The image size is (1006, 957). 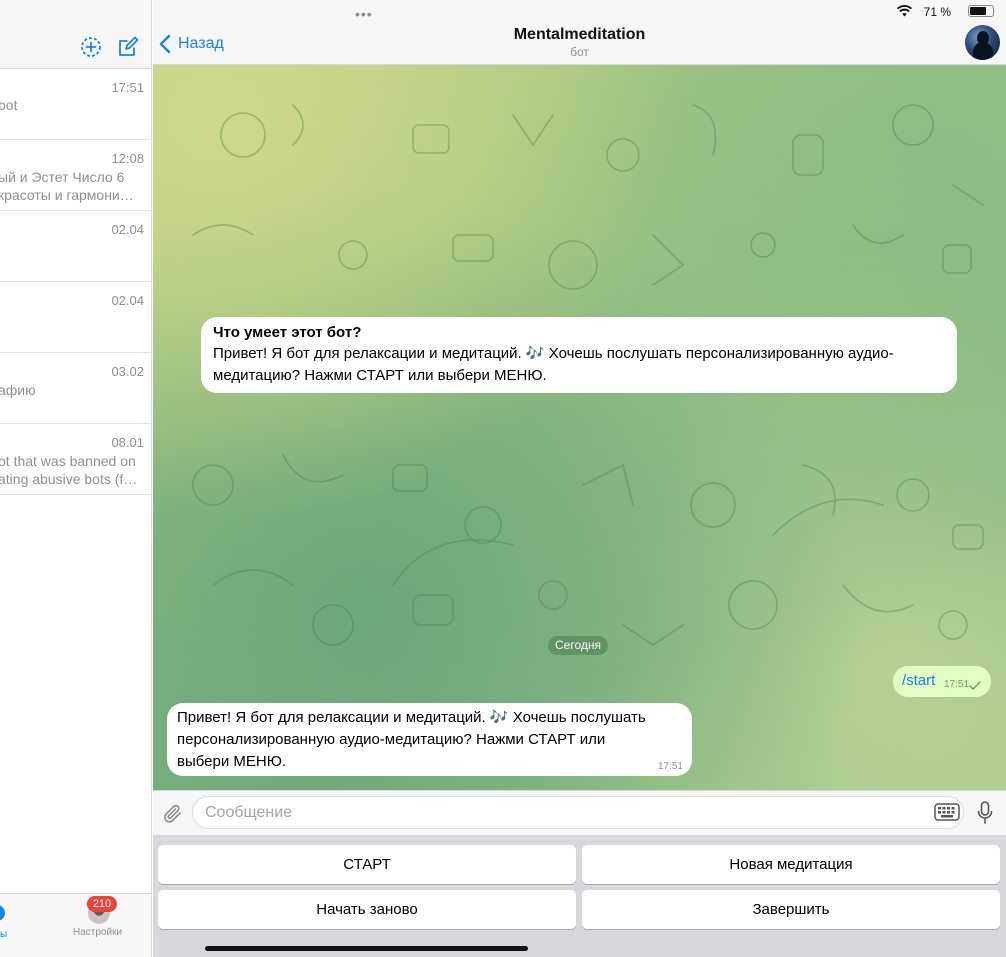 I want to click on start-button: СТАРТ, so click(x=367, y=864).